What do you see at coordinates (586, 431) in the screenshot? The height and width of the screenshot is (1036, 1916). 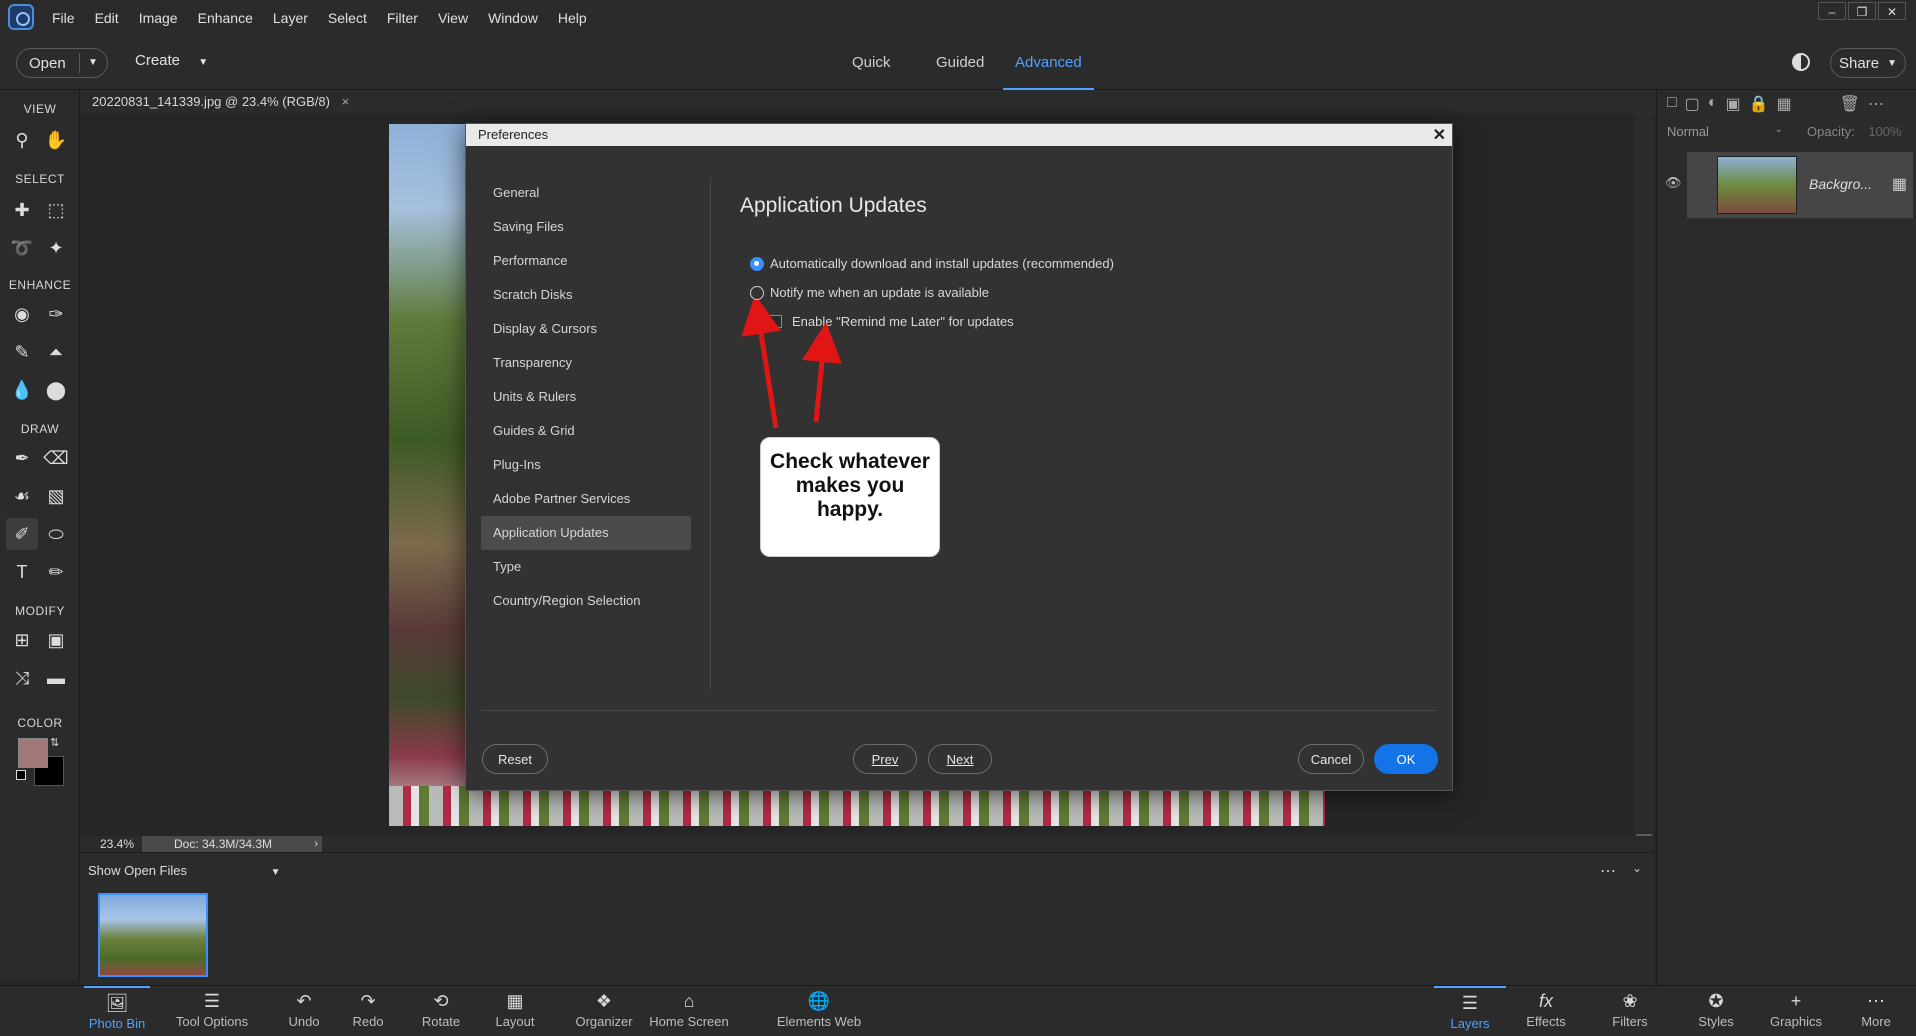 I see `nav-guides-grid: Guides & Grid` at bounding box center [586, 431].